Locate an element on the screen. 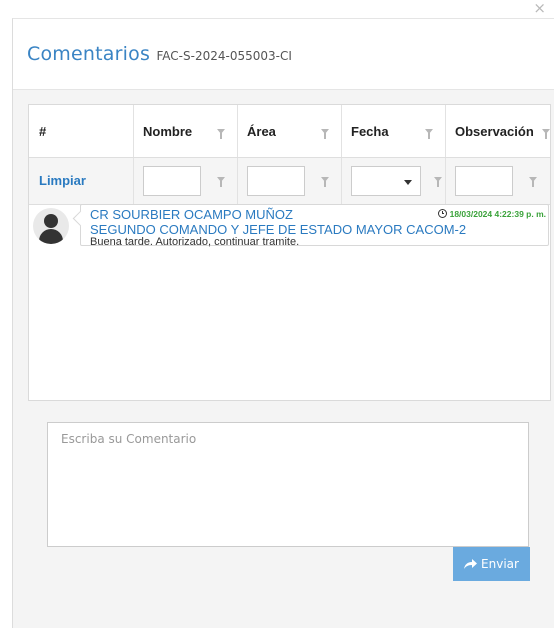 This screenshot has height=628, width=554. area-filter-input is located at coordinates (276, 181).